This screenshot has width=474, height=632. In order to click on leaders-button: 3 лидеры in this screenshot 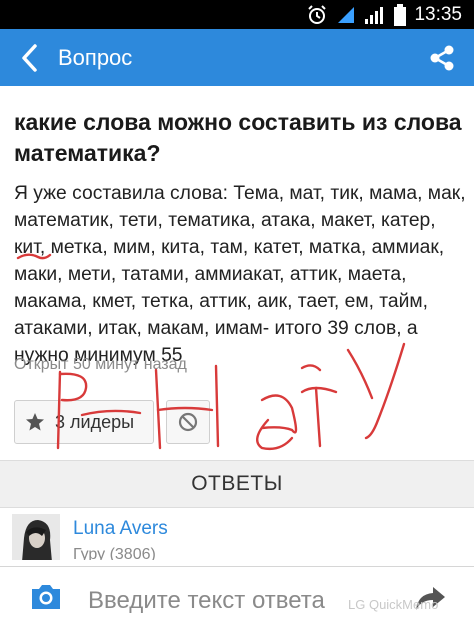, I will do `click(84, 422)`.